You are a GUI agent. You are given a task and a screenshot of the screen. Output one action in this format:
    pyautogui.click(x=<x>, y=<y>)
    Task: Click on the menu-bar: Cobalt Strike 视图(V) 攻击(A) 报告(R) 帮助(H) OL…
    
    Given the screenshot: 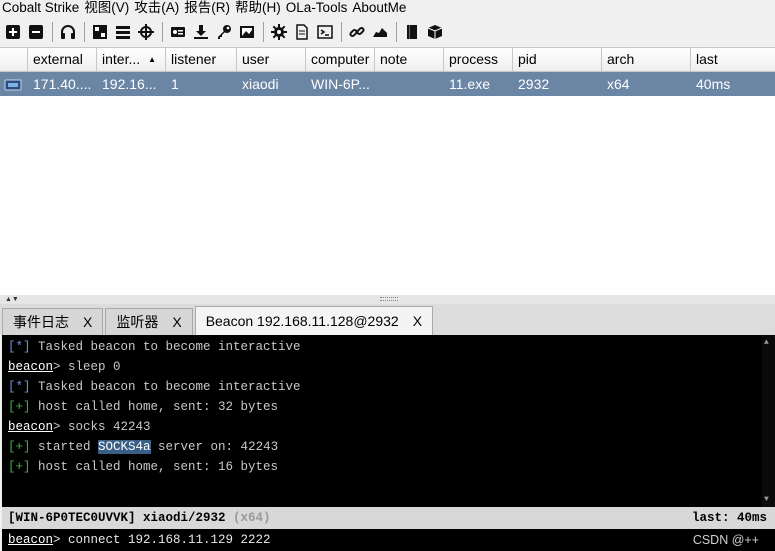 What is the action you would take?
    pyautogui.click(x=387, y=8)
    